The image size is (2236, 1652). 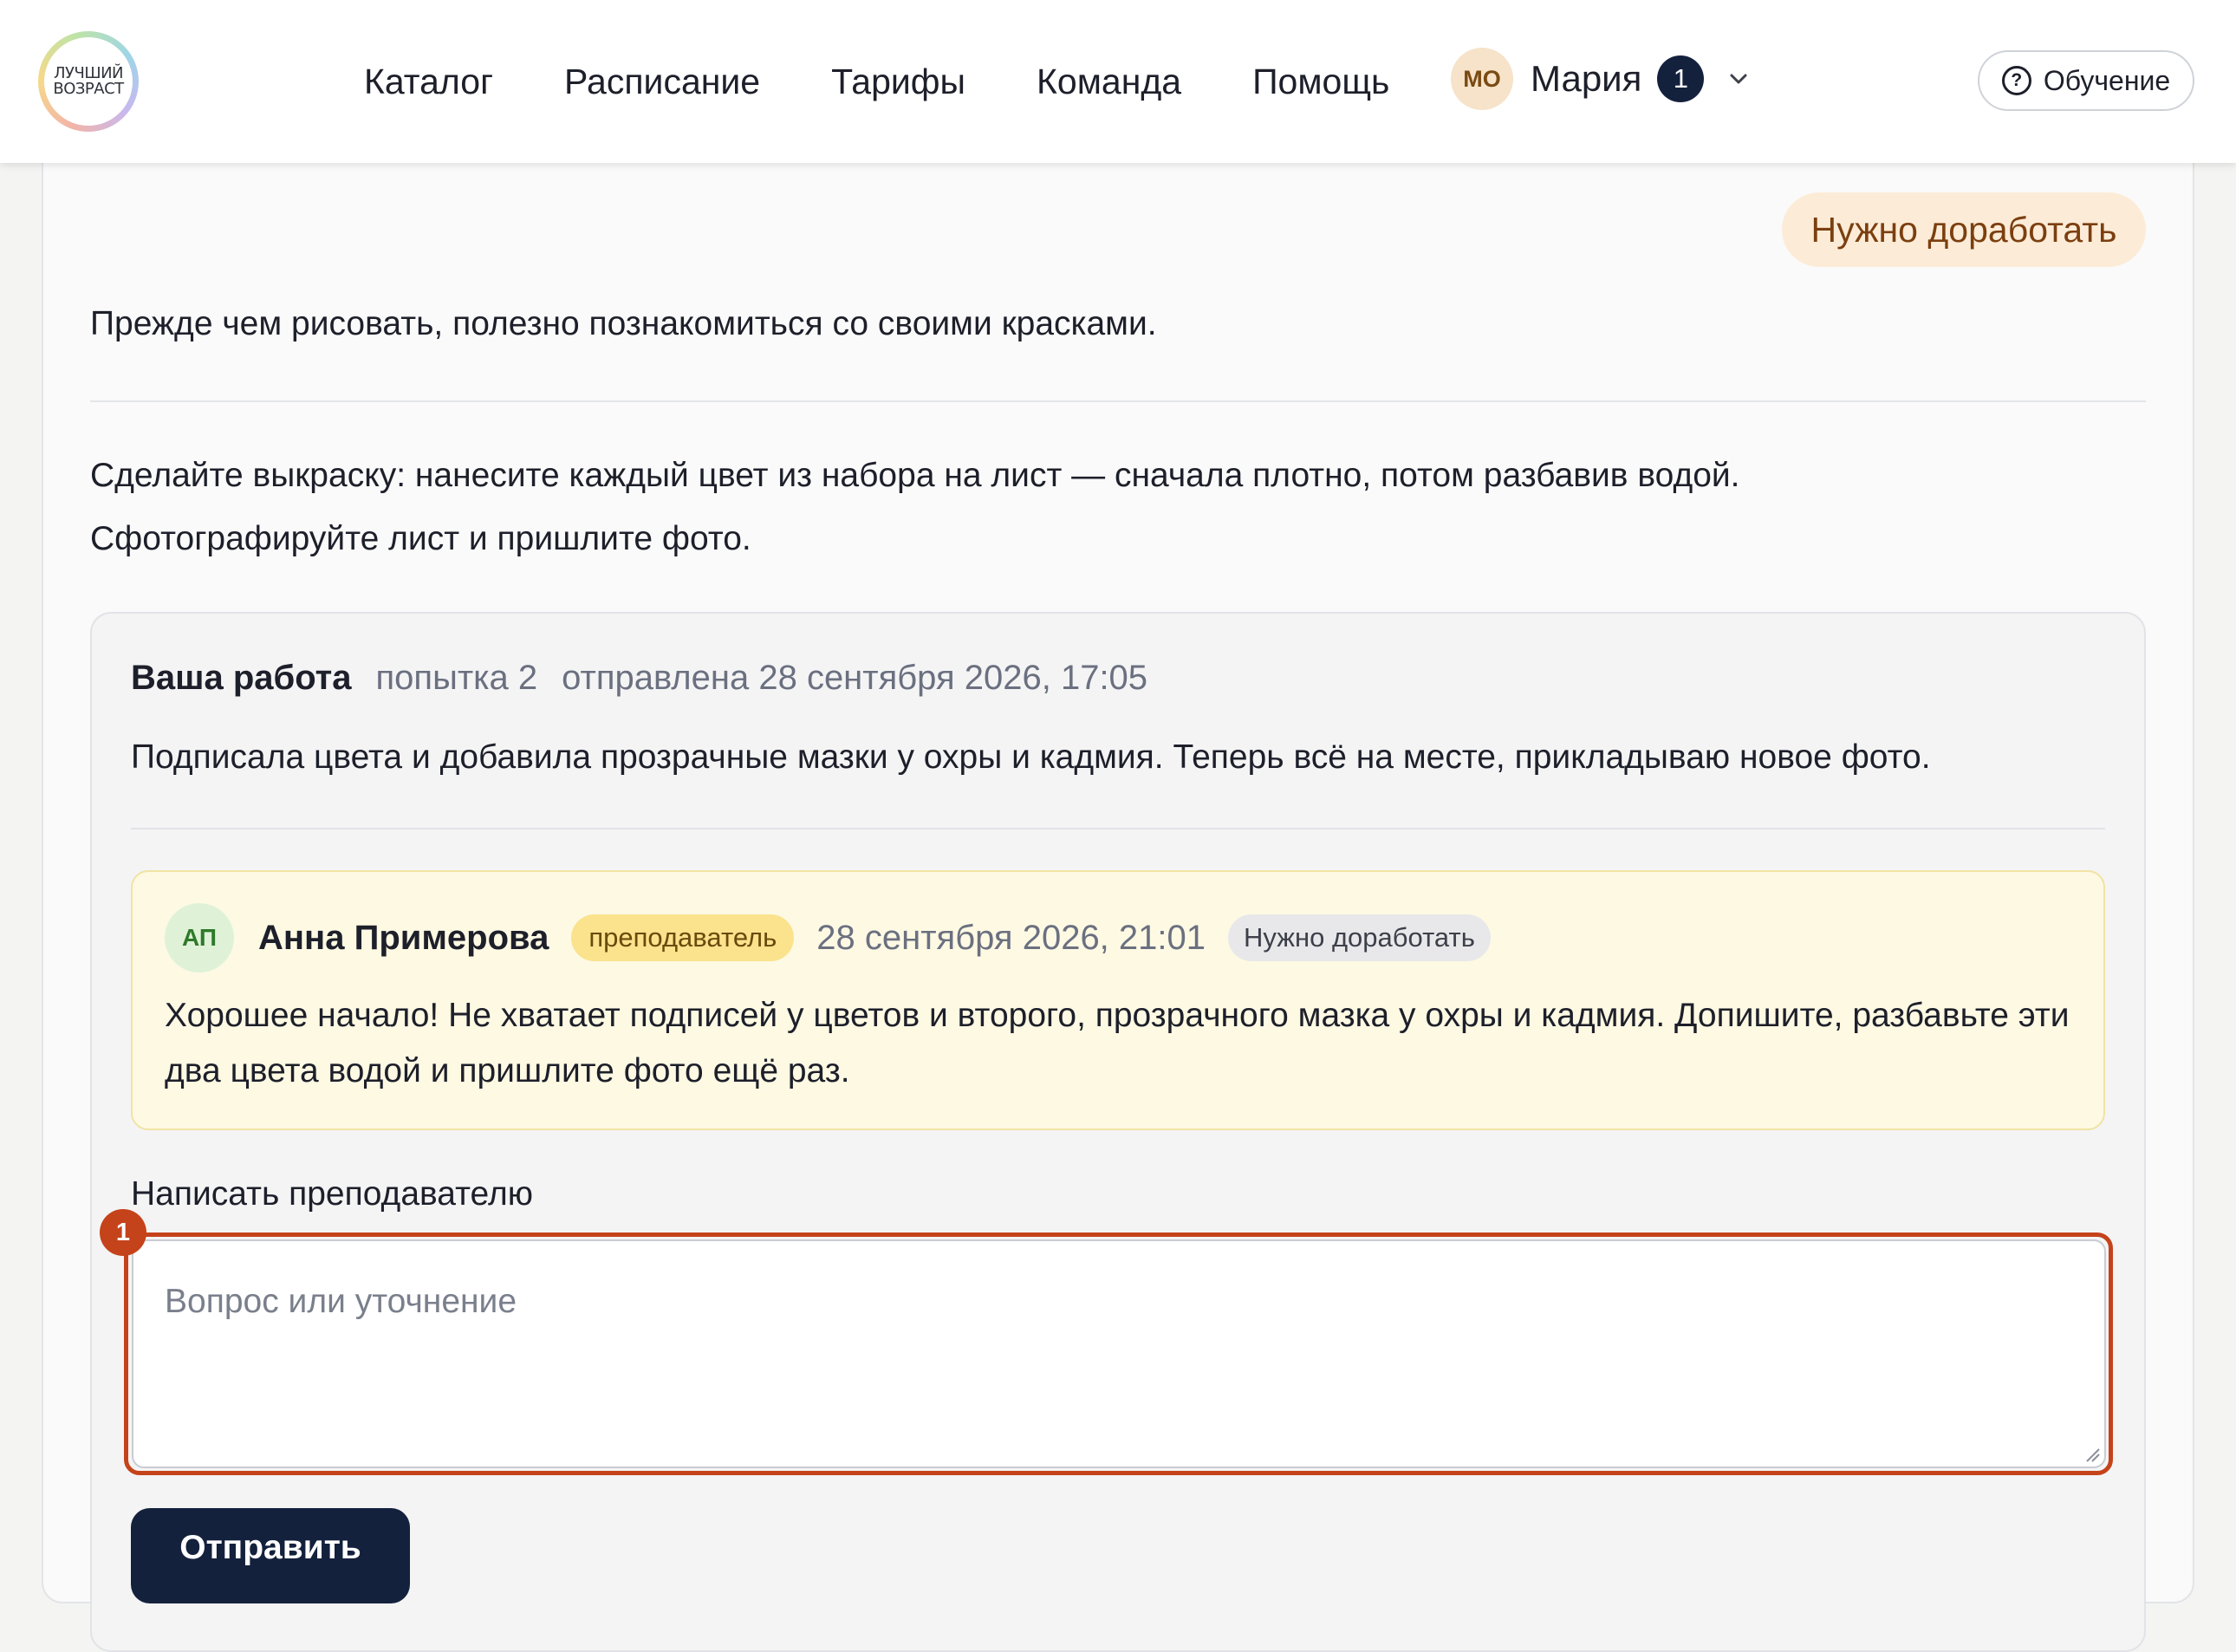 I want to click on send-button: Отправить, so click(x=270, y=1555).